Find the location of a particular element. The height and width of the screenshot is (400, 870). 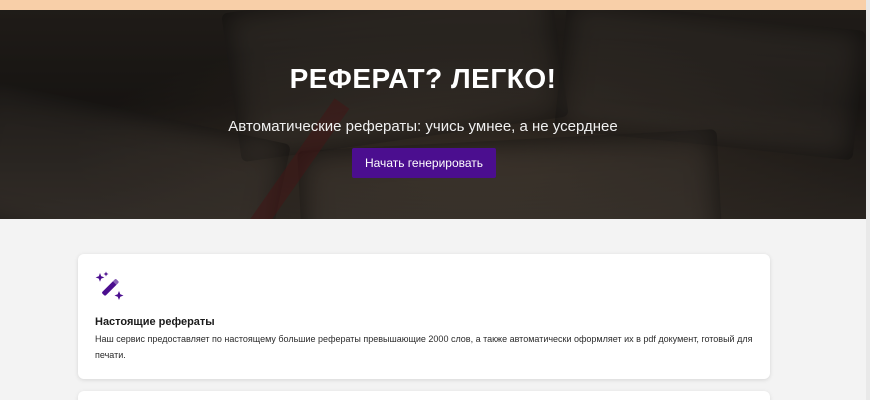

feature-card is located at coordinates (424, 395).